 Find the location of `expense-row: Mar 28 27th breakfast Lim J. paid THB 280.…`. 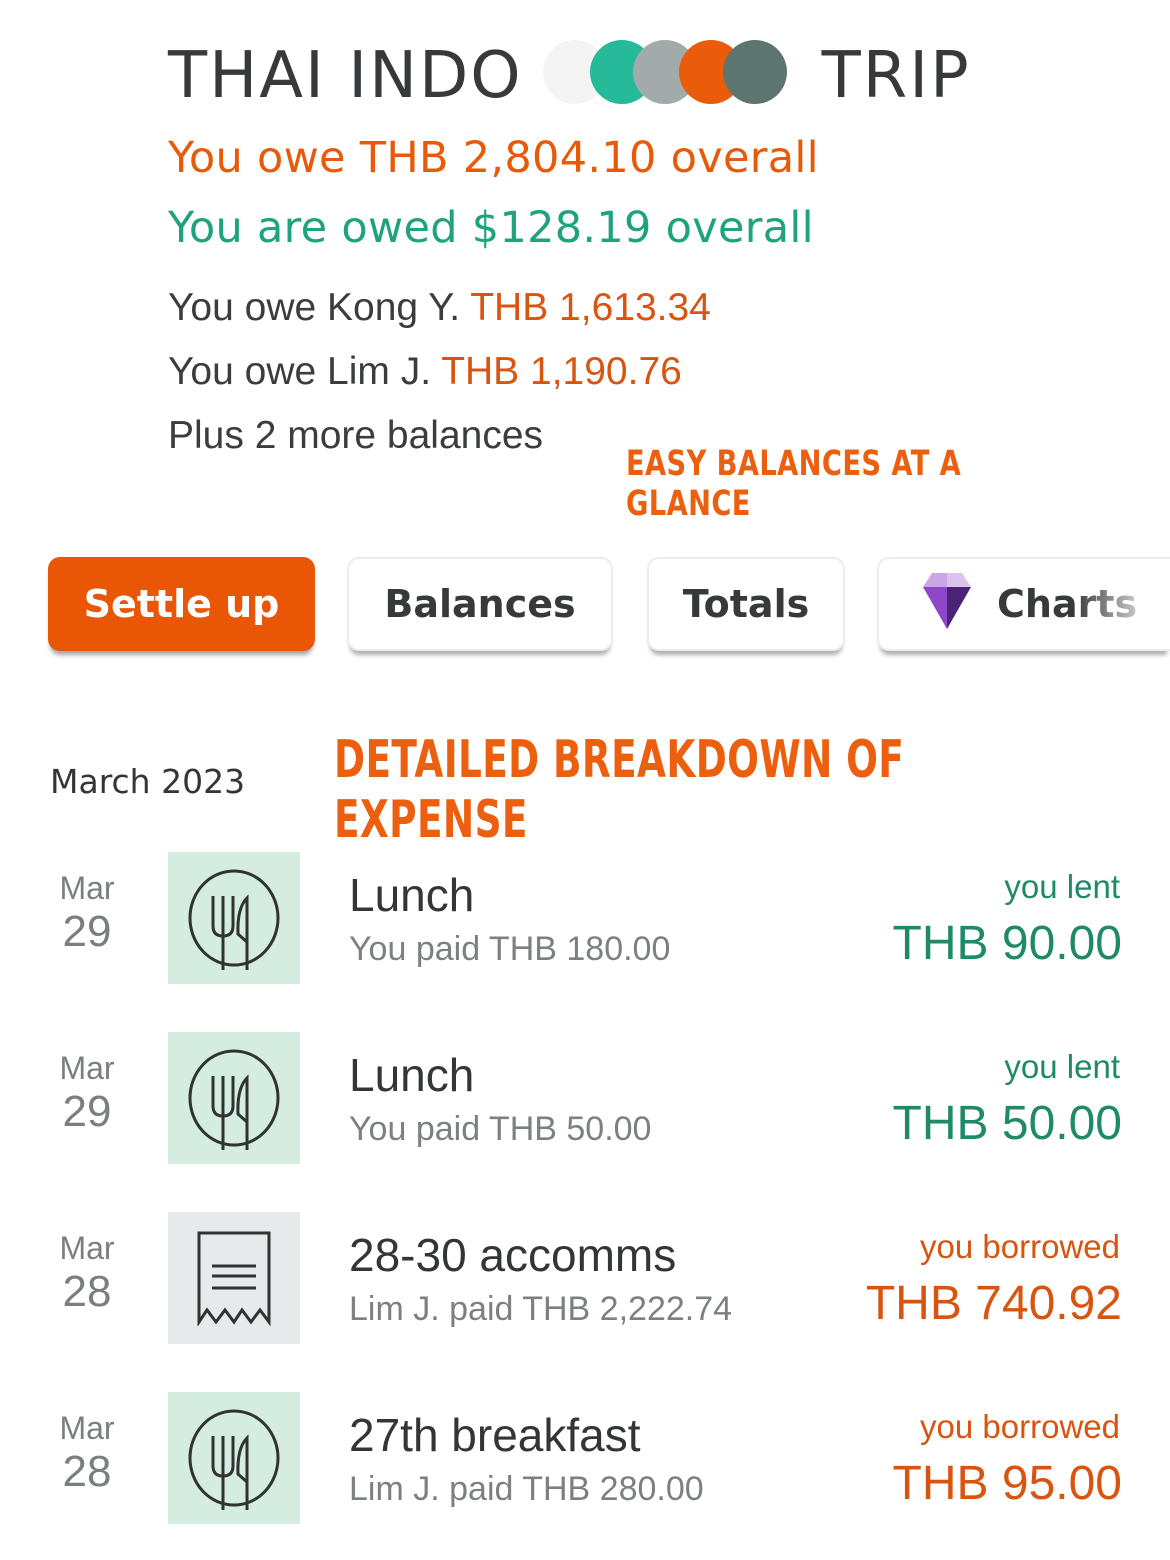

expense-row: Mar 28 27th breakfast Lim J. paid THB 280.… is located at coordinates (585, 1458).